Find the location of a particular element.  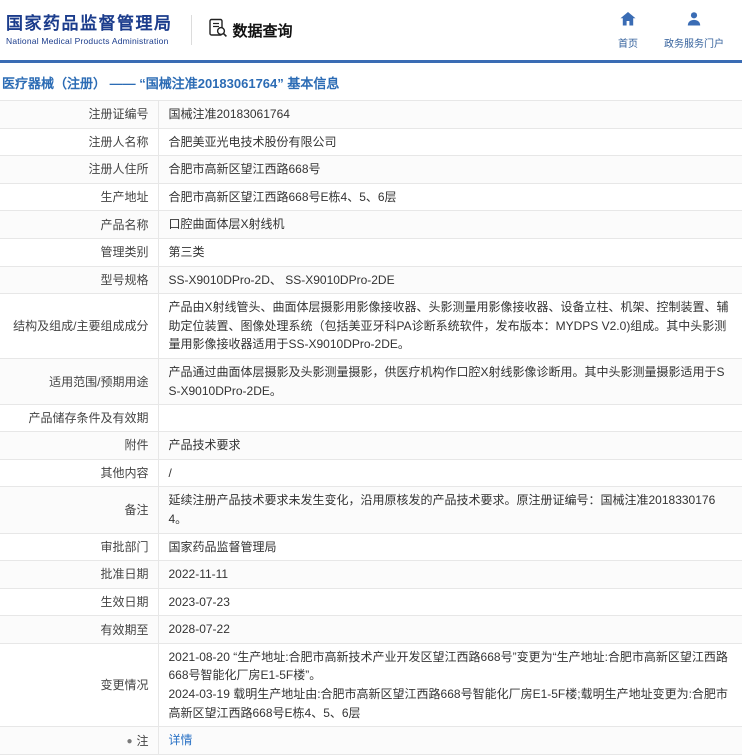

row-label: 适用范围/预期用途 is located at coordinates (79, 381).